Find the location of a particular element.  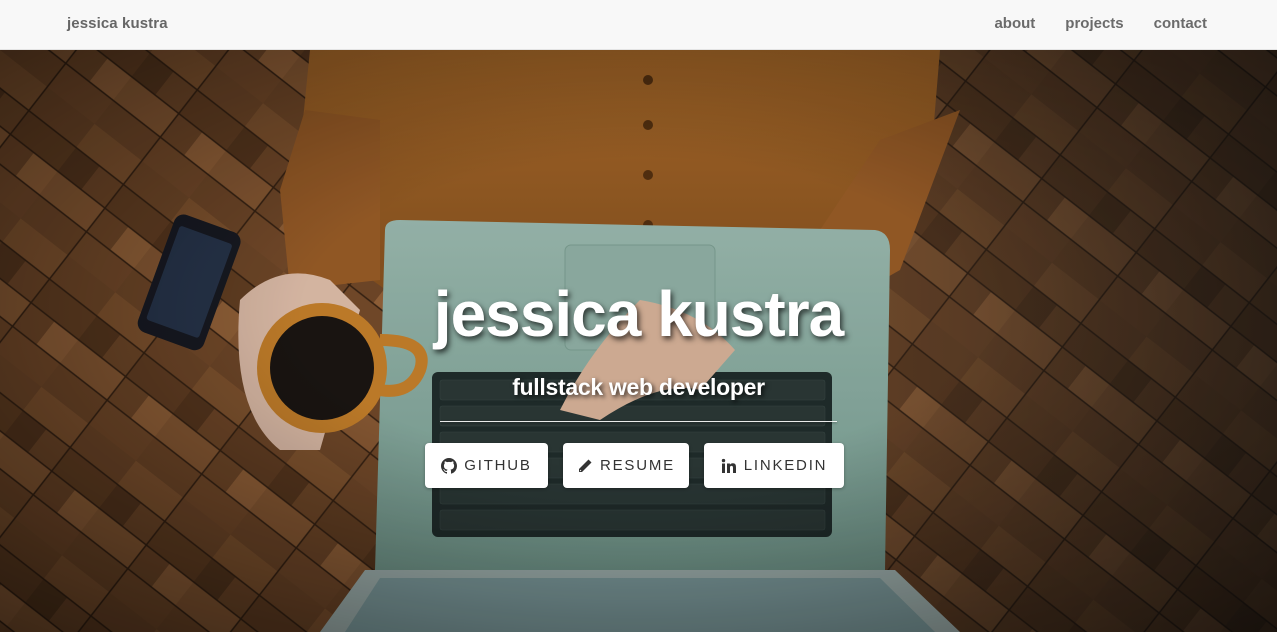

github-button-label: GITHUB is located at coordinates (498, 465).